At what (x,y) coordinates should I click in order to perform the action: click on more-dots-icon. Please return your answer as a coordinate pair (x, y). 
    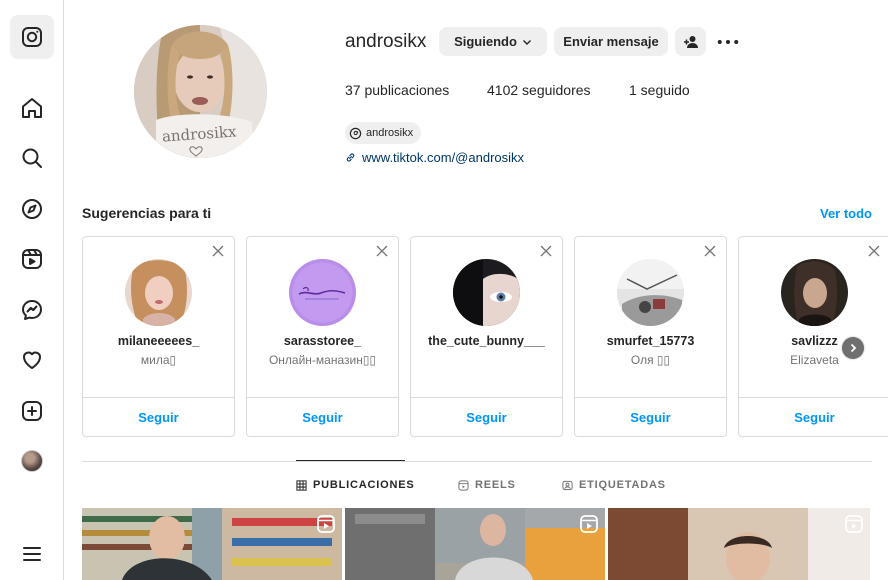
    Looking at the image, I should click on (728, 42).